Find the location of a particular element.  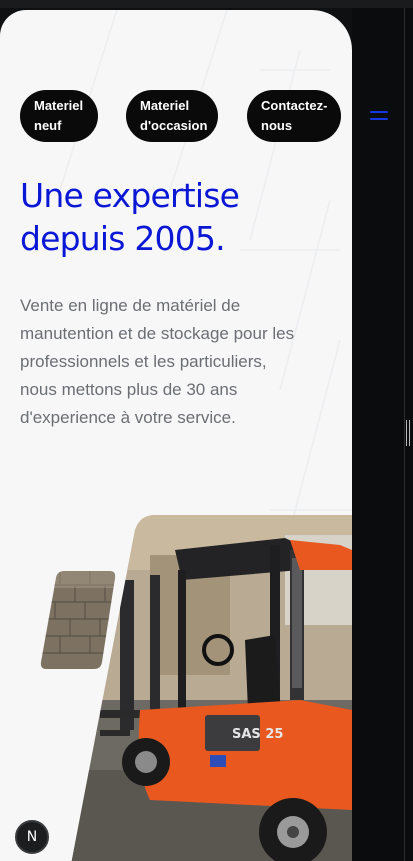

hamburger-line-top is located at coordinates (379, 112).